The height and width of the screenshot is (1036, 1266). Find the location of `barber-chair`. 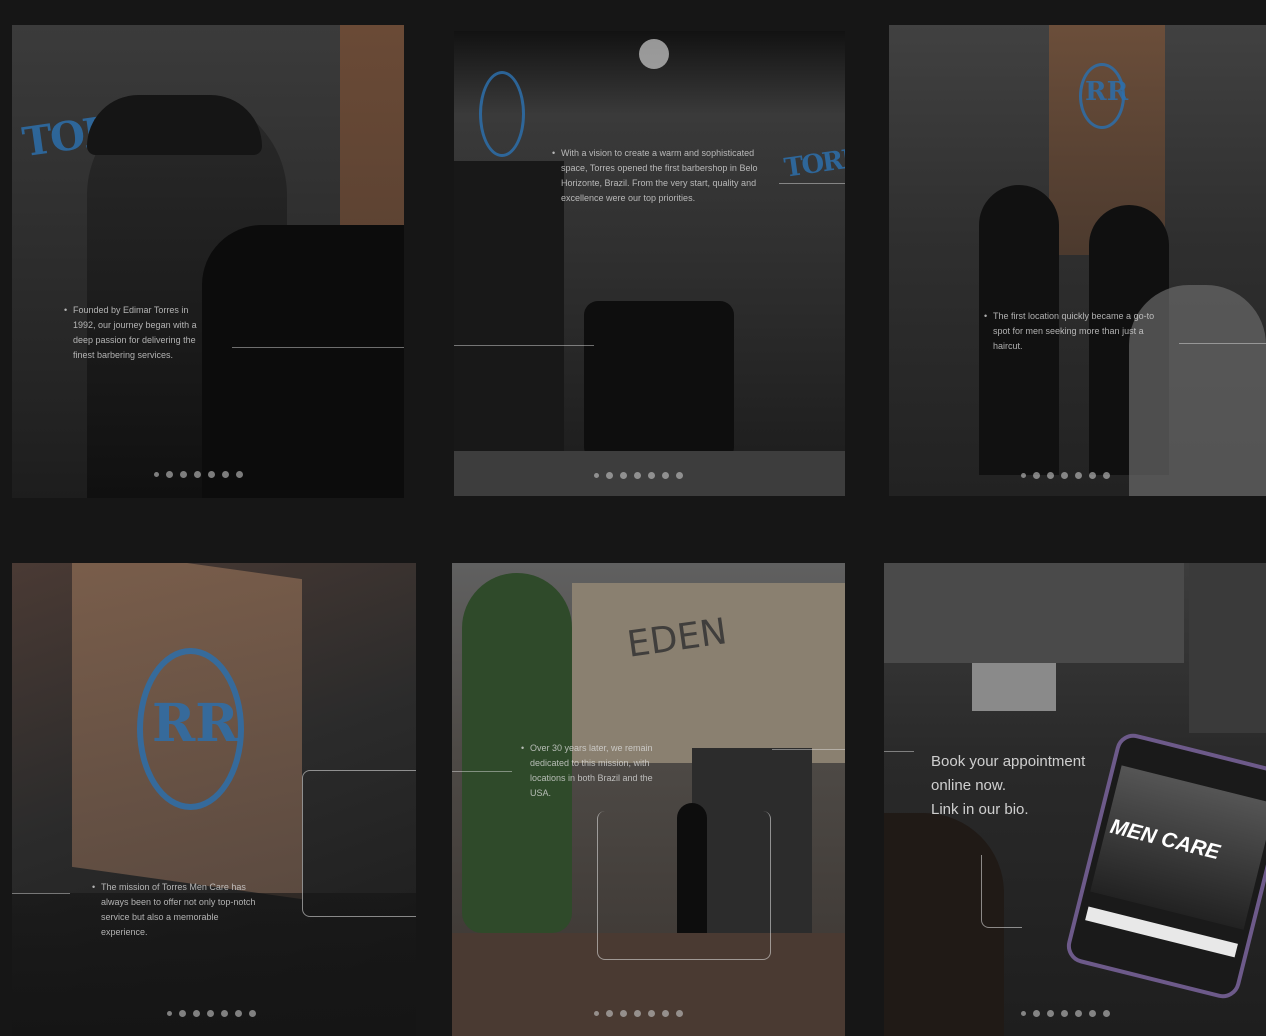

barber-chair is located at coordinates (659, 381).